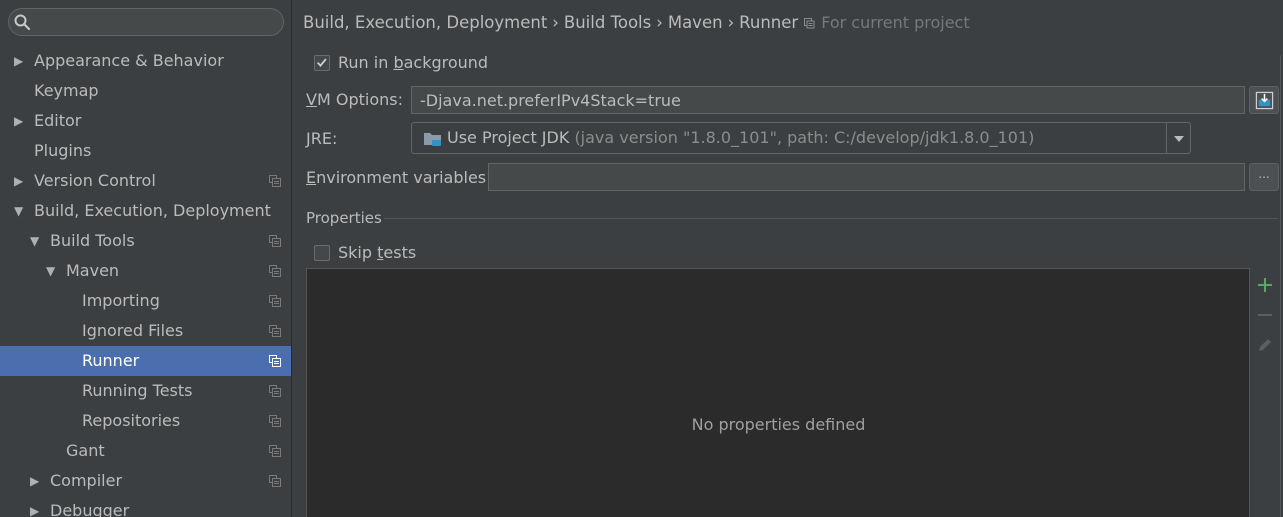  I want to click on sidebar-item-label: Keymap, so click(66, 90).